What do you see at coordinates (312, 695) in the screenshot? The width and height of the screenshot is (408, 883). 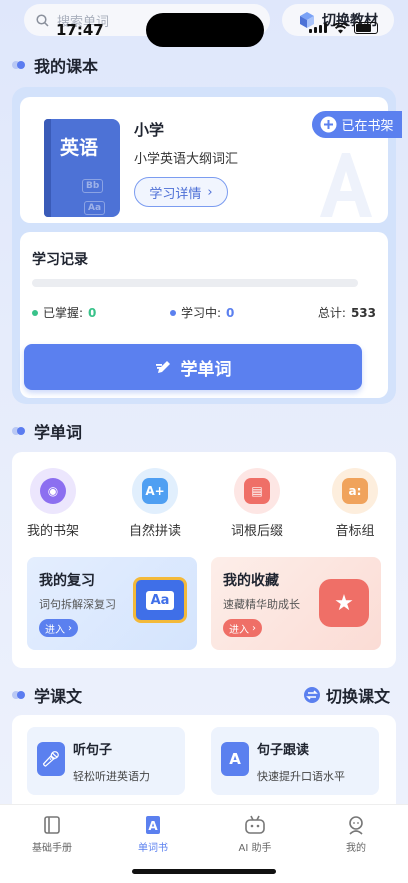 I see `swap-icon` at bounding box center [312, 695].